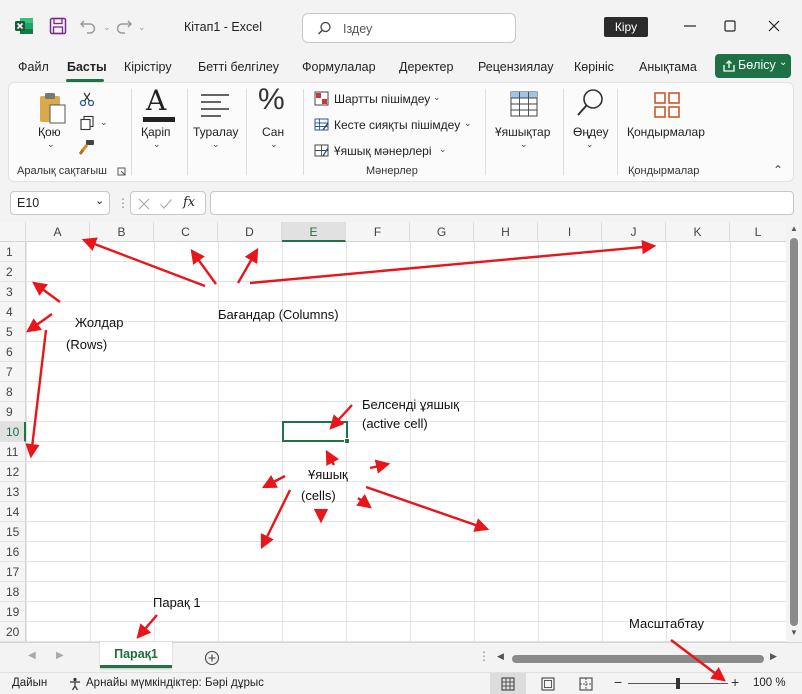 The width and height of the screenshot is (802, 694). I want to click on minimize-icon, so click(690, 26).